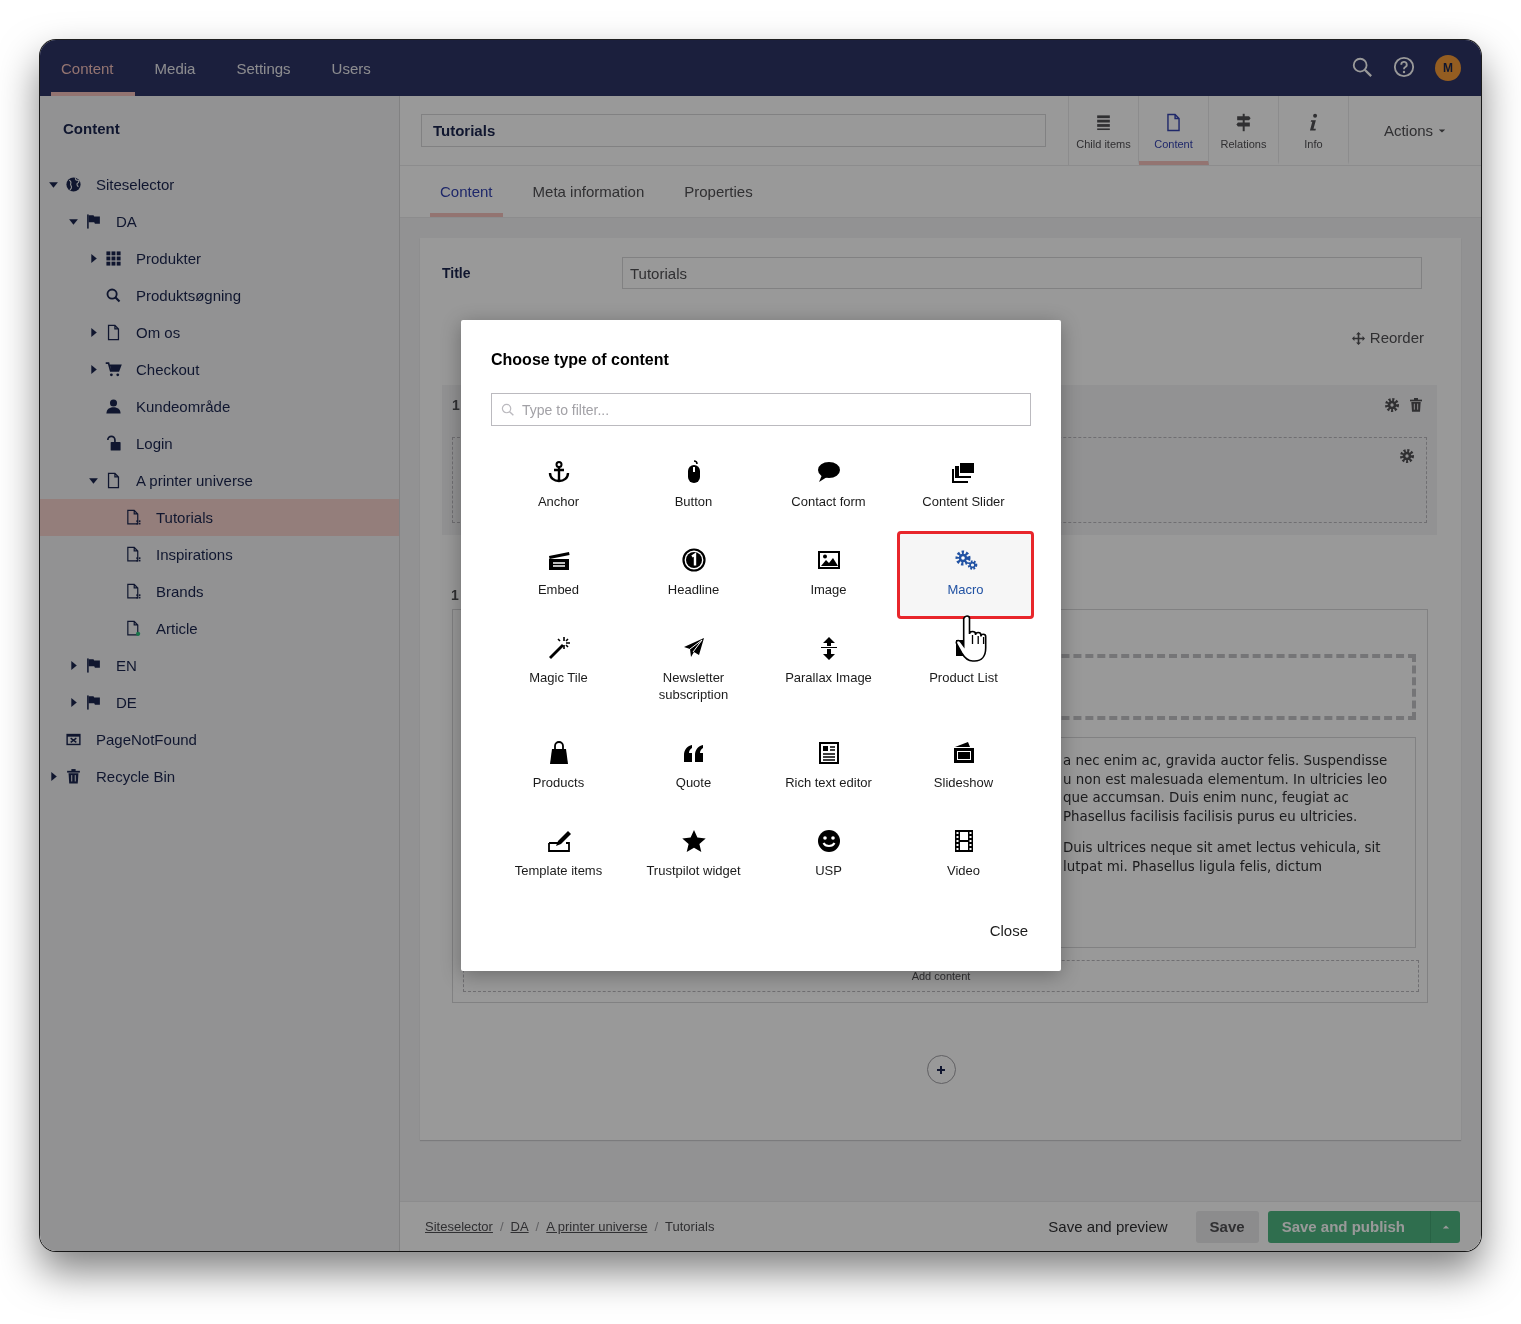  Describe the element at coordinates (113, 406) in the screenshot. I see `user-icon` at that location.